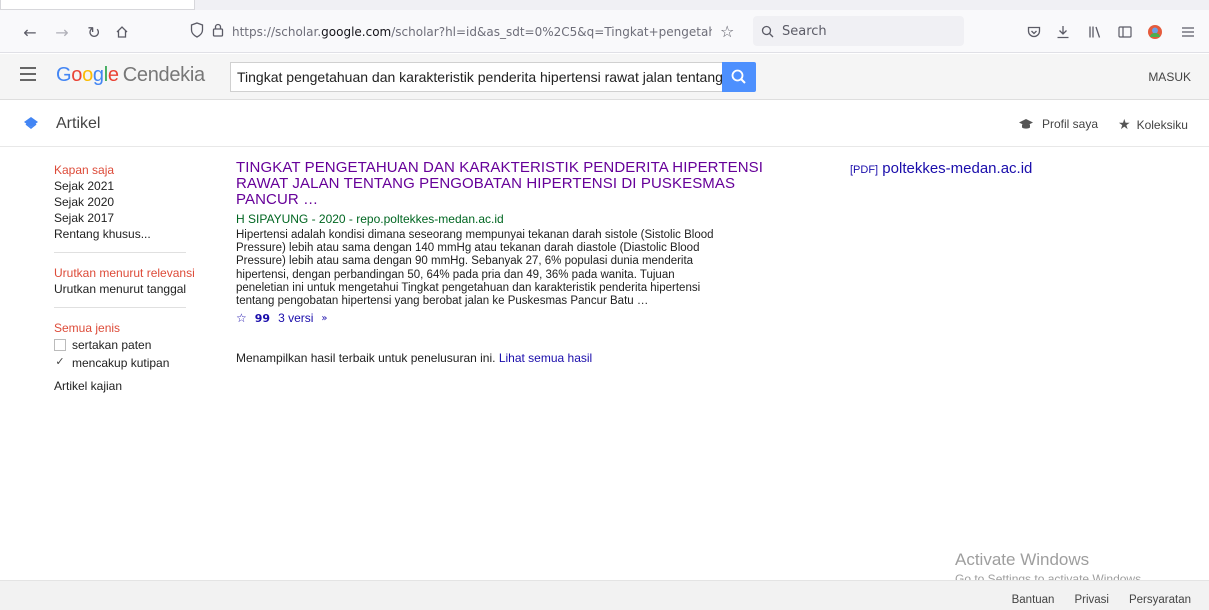  Describe the element at coordinates (864, 170) in the screenshot. I see `pdf-tag: [PDF]` at that location.